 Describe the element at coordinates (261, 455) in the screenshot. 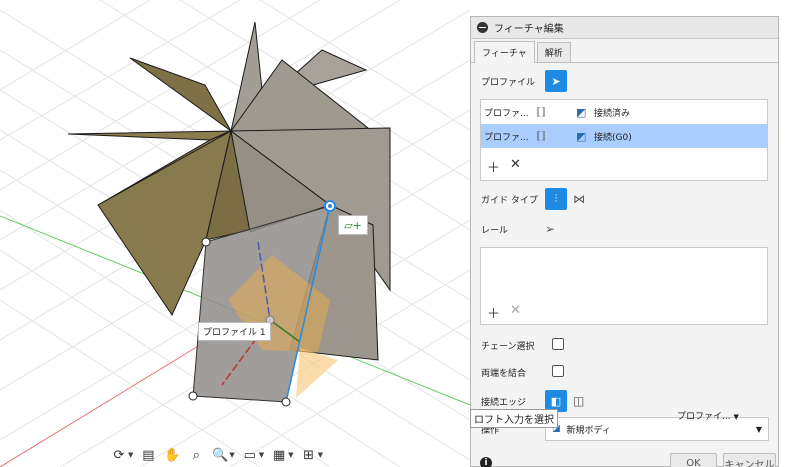

I see `display-caret-icon: ▼` at that location.